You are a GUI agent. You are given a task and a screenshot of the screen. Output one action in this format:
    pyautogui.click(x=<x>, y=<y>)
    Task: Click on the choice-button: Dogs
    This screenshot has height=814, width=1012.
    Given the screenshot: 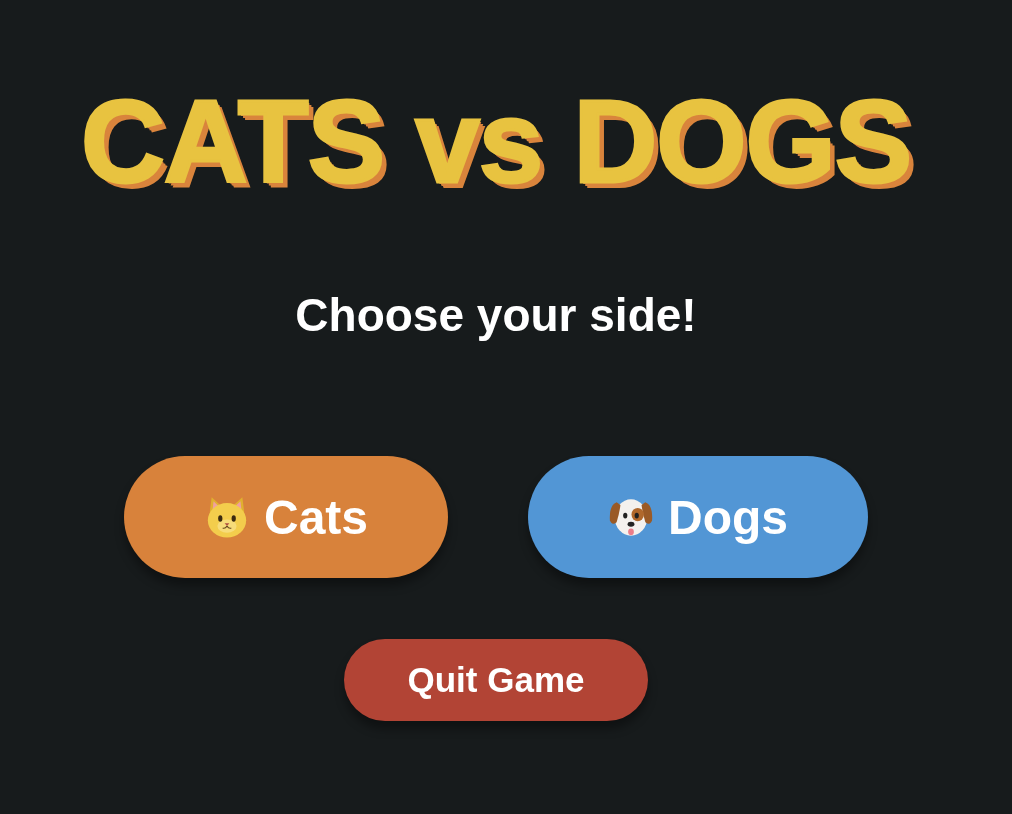 What is the action you would take?
    pyautogui.click(x=698, y=517)
    